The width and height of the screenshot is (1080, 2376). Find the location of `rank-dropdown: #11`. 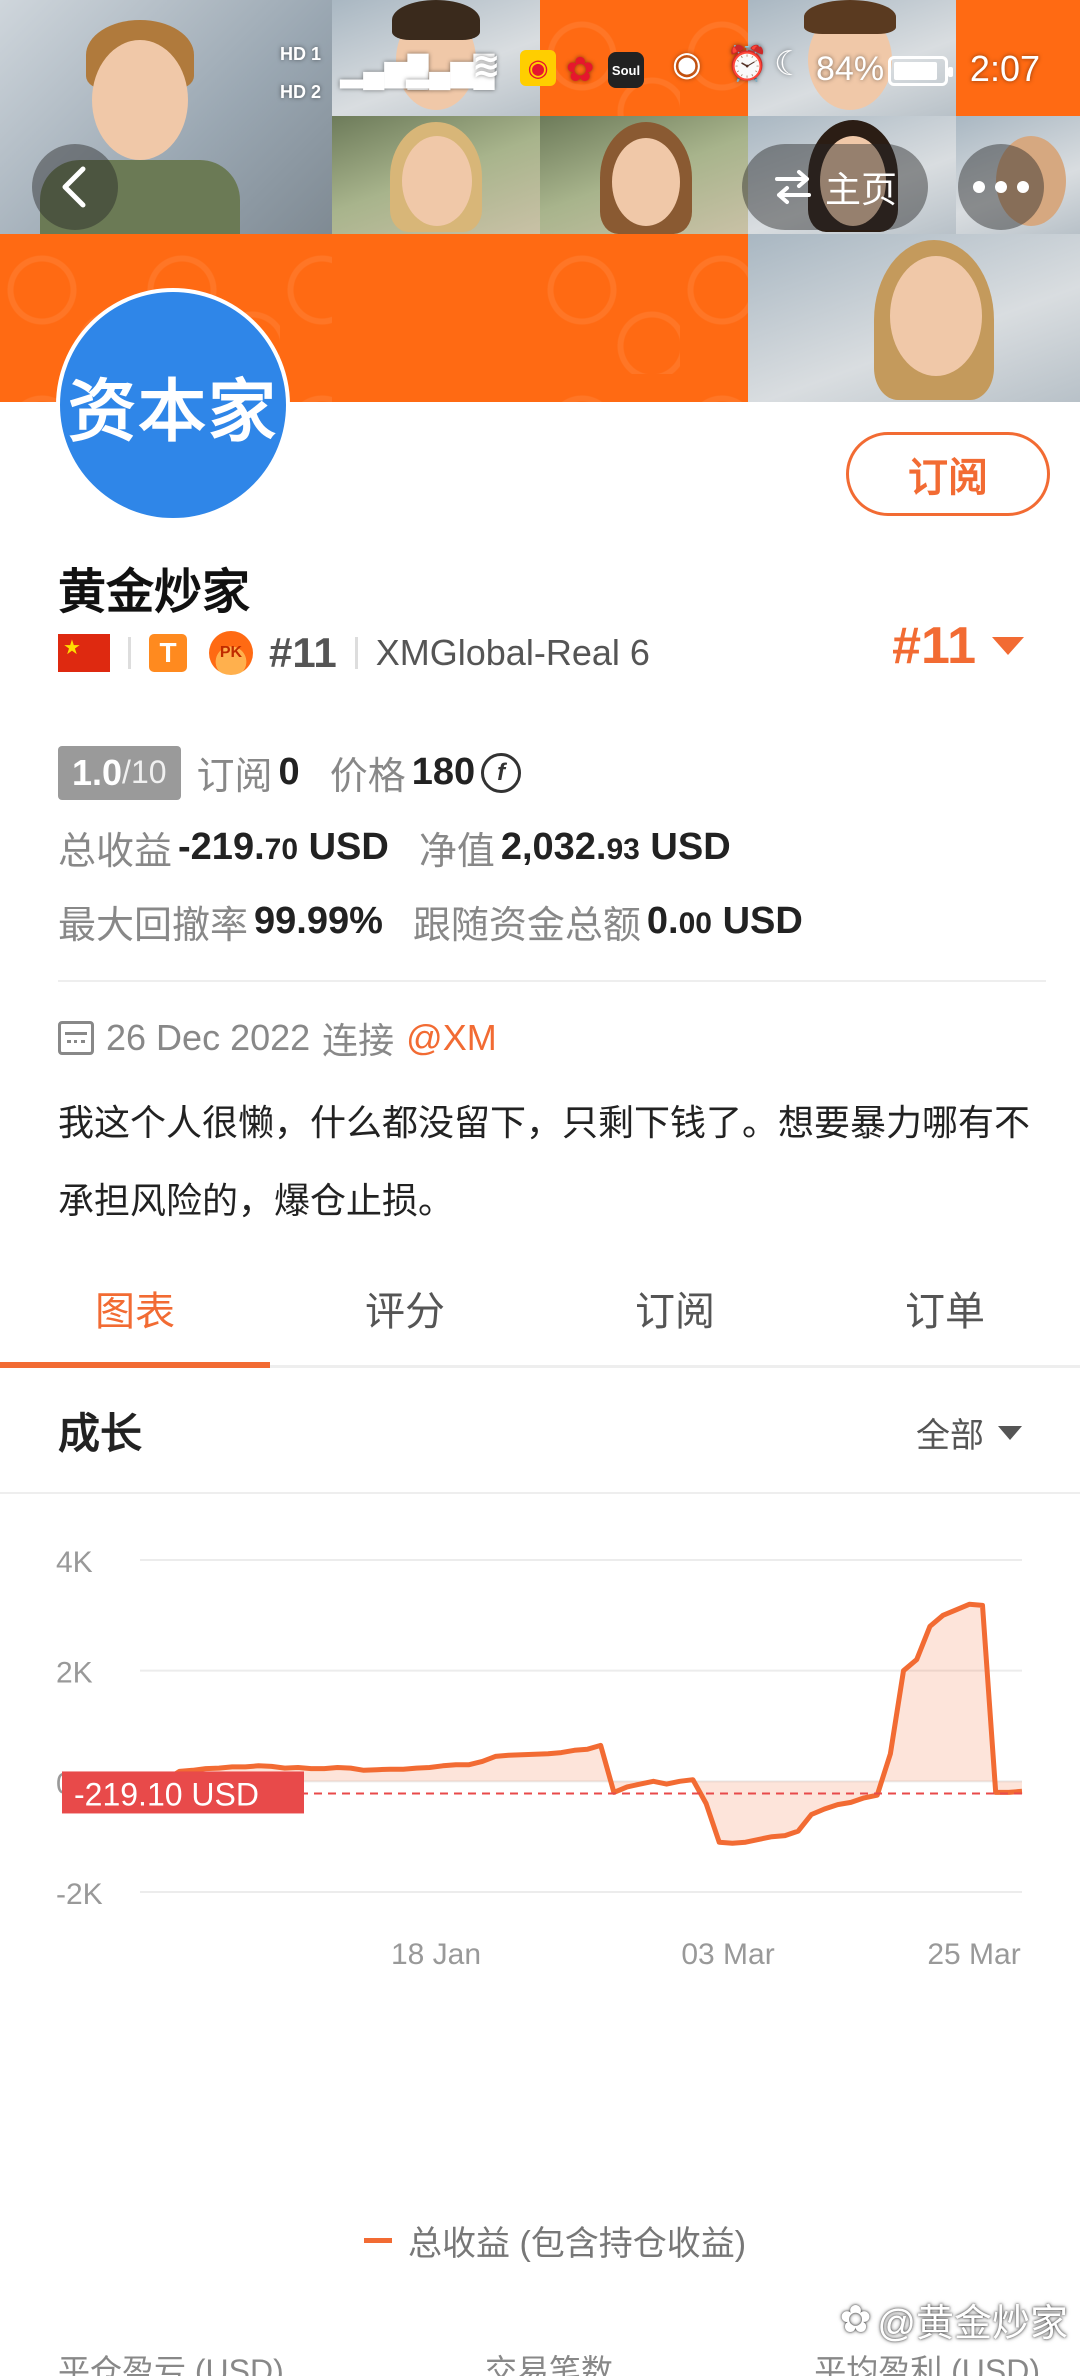

rank-dropdown: #11 is located at coordinates (958, 646).